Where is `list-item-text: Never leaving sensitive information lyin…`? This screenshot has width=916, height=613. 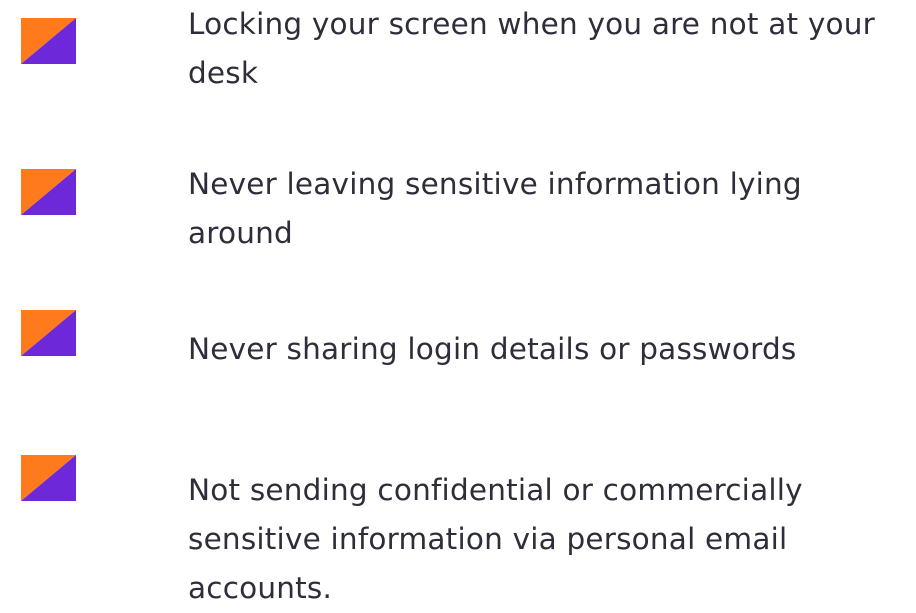 list-item-text: Never leaving sensitive information lyin… is located at coordinates (495, 208).